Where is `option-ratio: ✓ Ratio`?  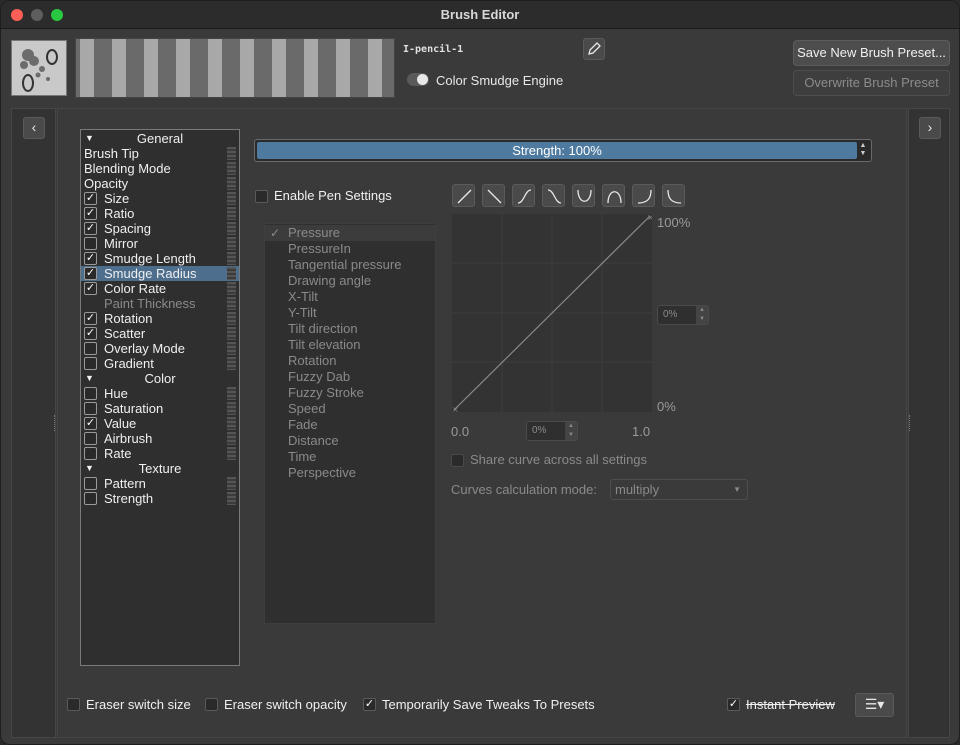 option-ratio: ✓ Ratio is located at coordinates (160, 213).